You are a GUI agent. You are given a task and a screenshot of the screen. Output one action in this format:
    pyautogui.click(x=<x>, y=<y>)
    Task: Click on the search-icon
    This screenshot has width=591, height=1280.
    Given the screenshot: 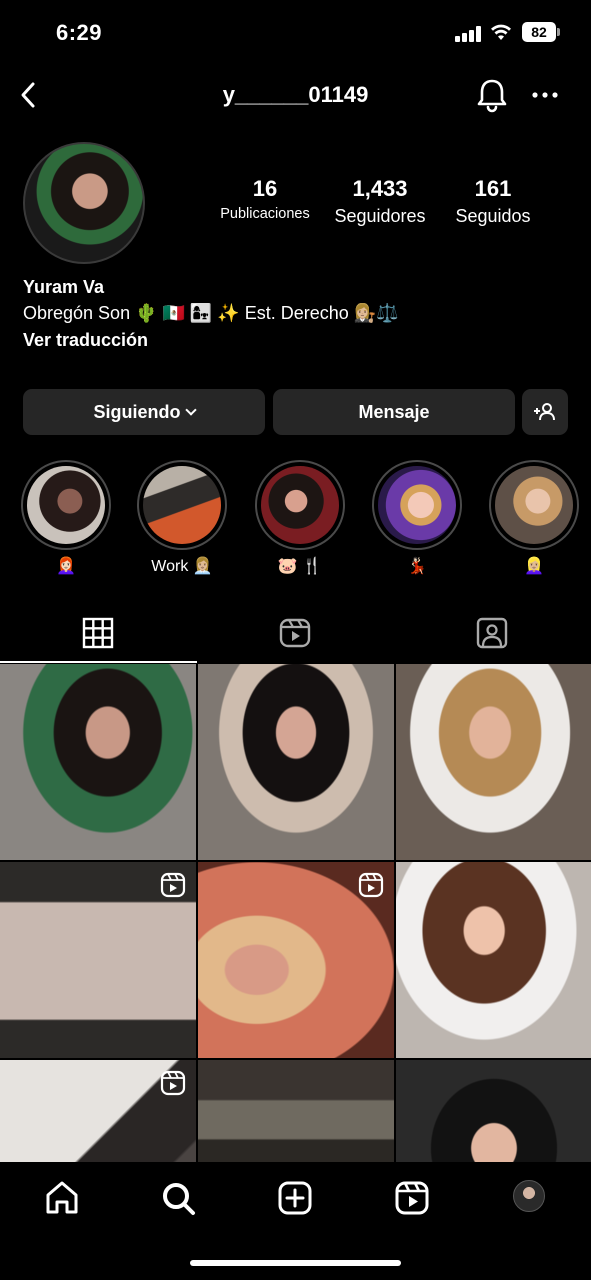 What is the action you would take?
    pyautogui.click(x=178, y=1198)
    